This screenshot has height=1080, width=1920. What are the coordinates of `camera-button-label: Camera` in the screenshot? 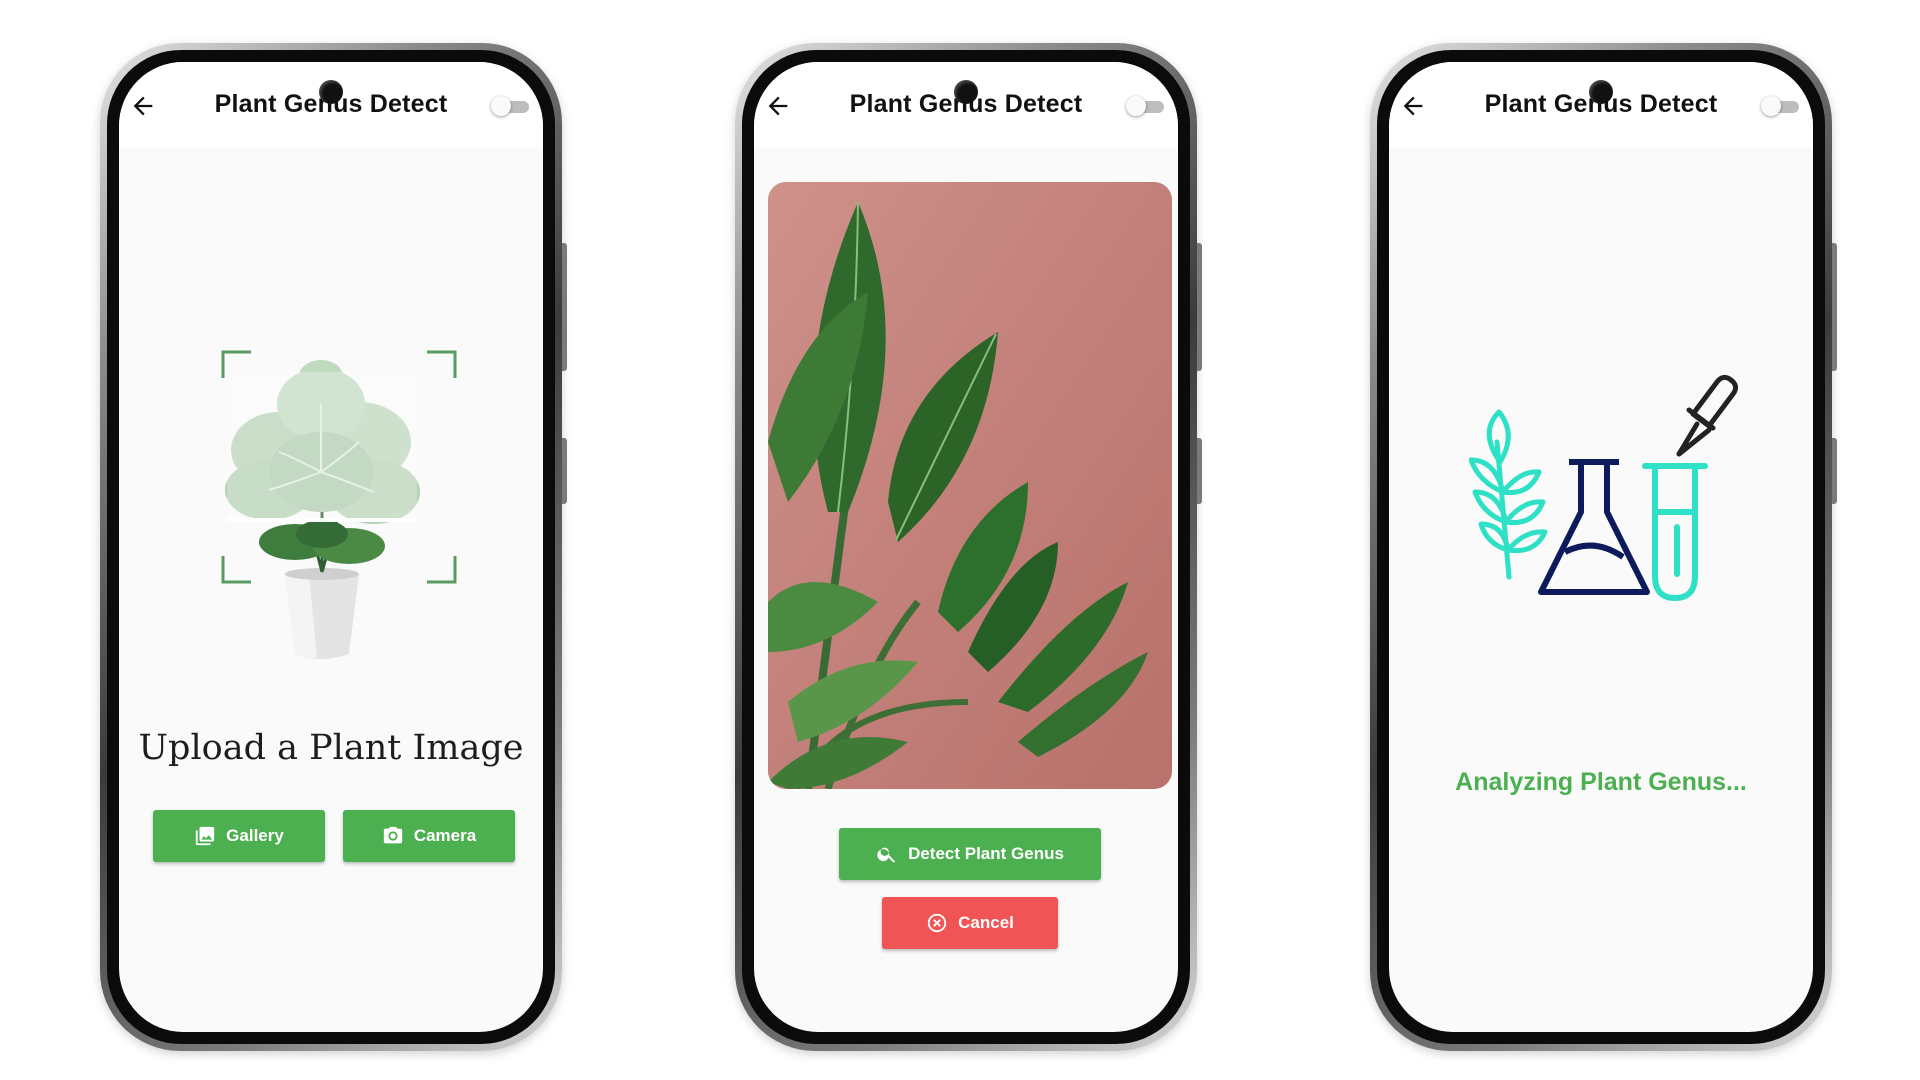 It's located at (445, 835).